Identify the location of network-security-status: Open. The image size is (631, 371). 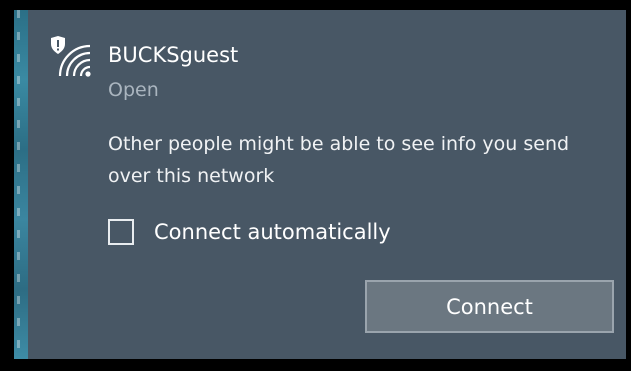
(133, 90).